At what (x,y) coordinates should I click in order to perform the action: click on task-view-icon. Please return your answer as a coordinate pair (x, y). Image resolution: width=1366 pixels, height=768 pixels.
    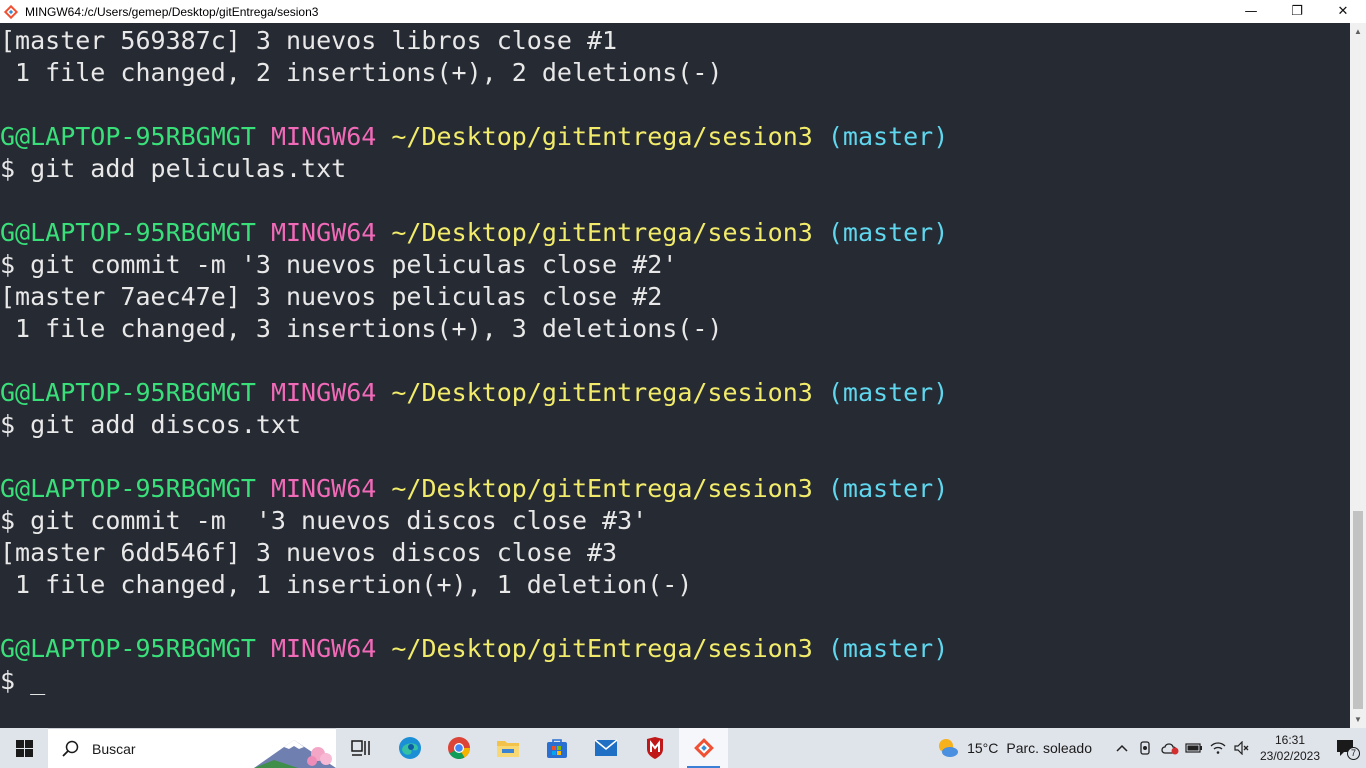
    Looking at the image, I should click on (360, 748).